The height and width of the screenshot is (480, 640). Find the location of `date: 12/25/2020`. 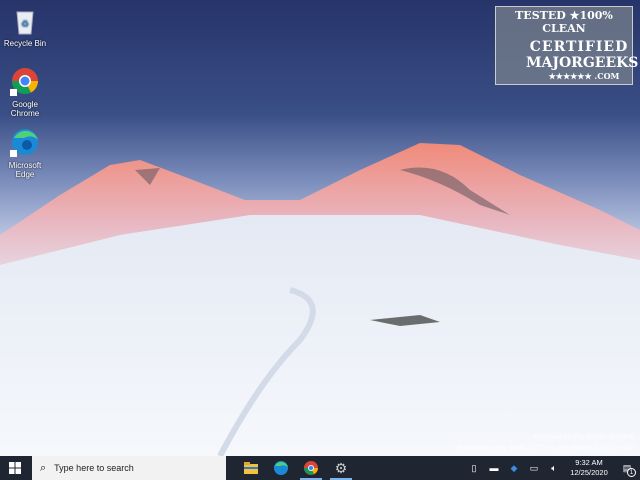

date: 12/25/2020 is located at coordinates (589, 472).